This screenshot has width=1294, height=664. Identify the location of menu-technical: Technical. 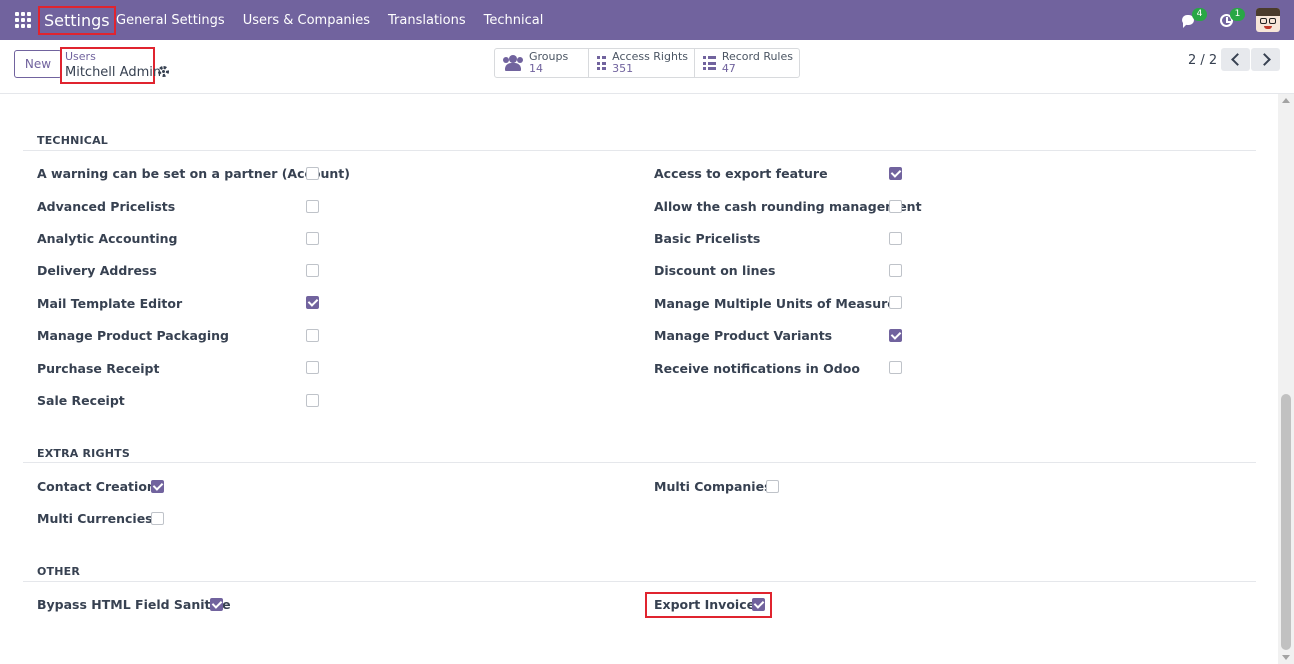
(514, 20).